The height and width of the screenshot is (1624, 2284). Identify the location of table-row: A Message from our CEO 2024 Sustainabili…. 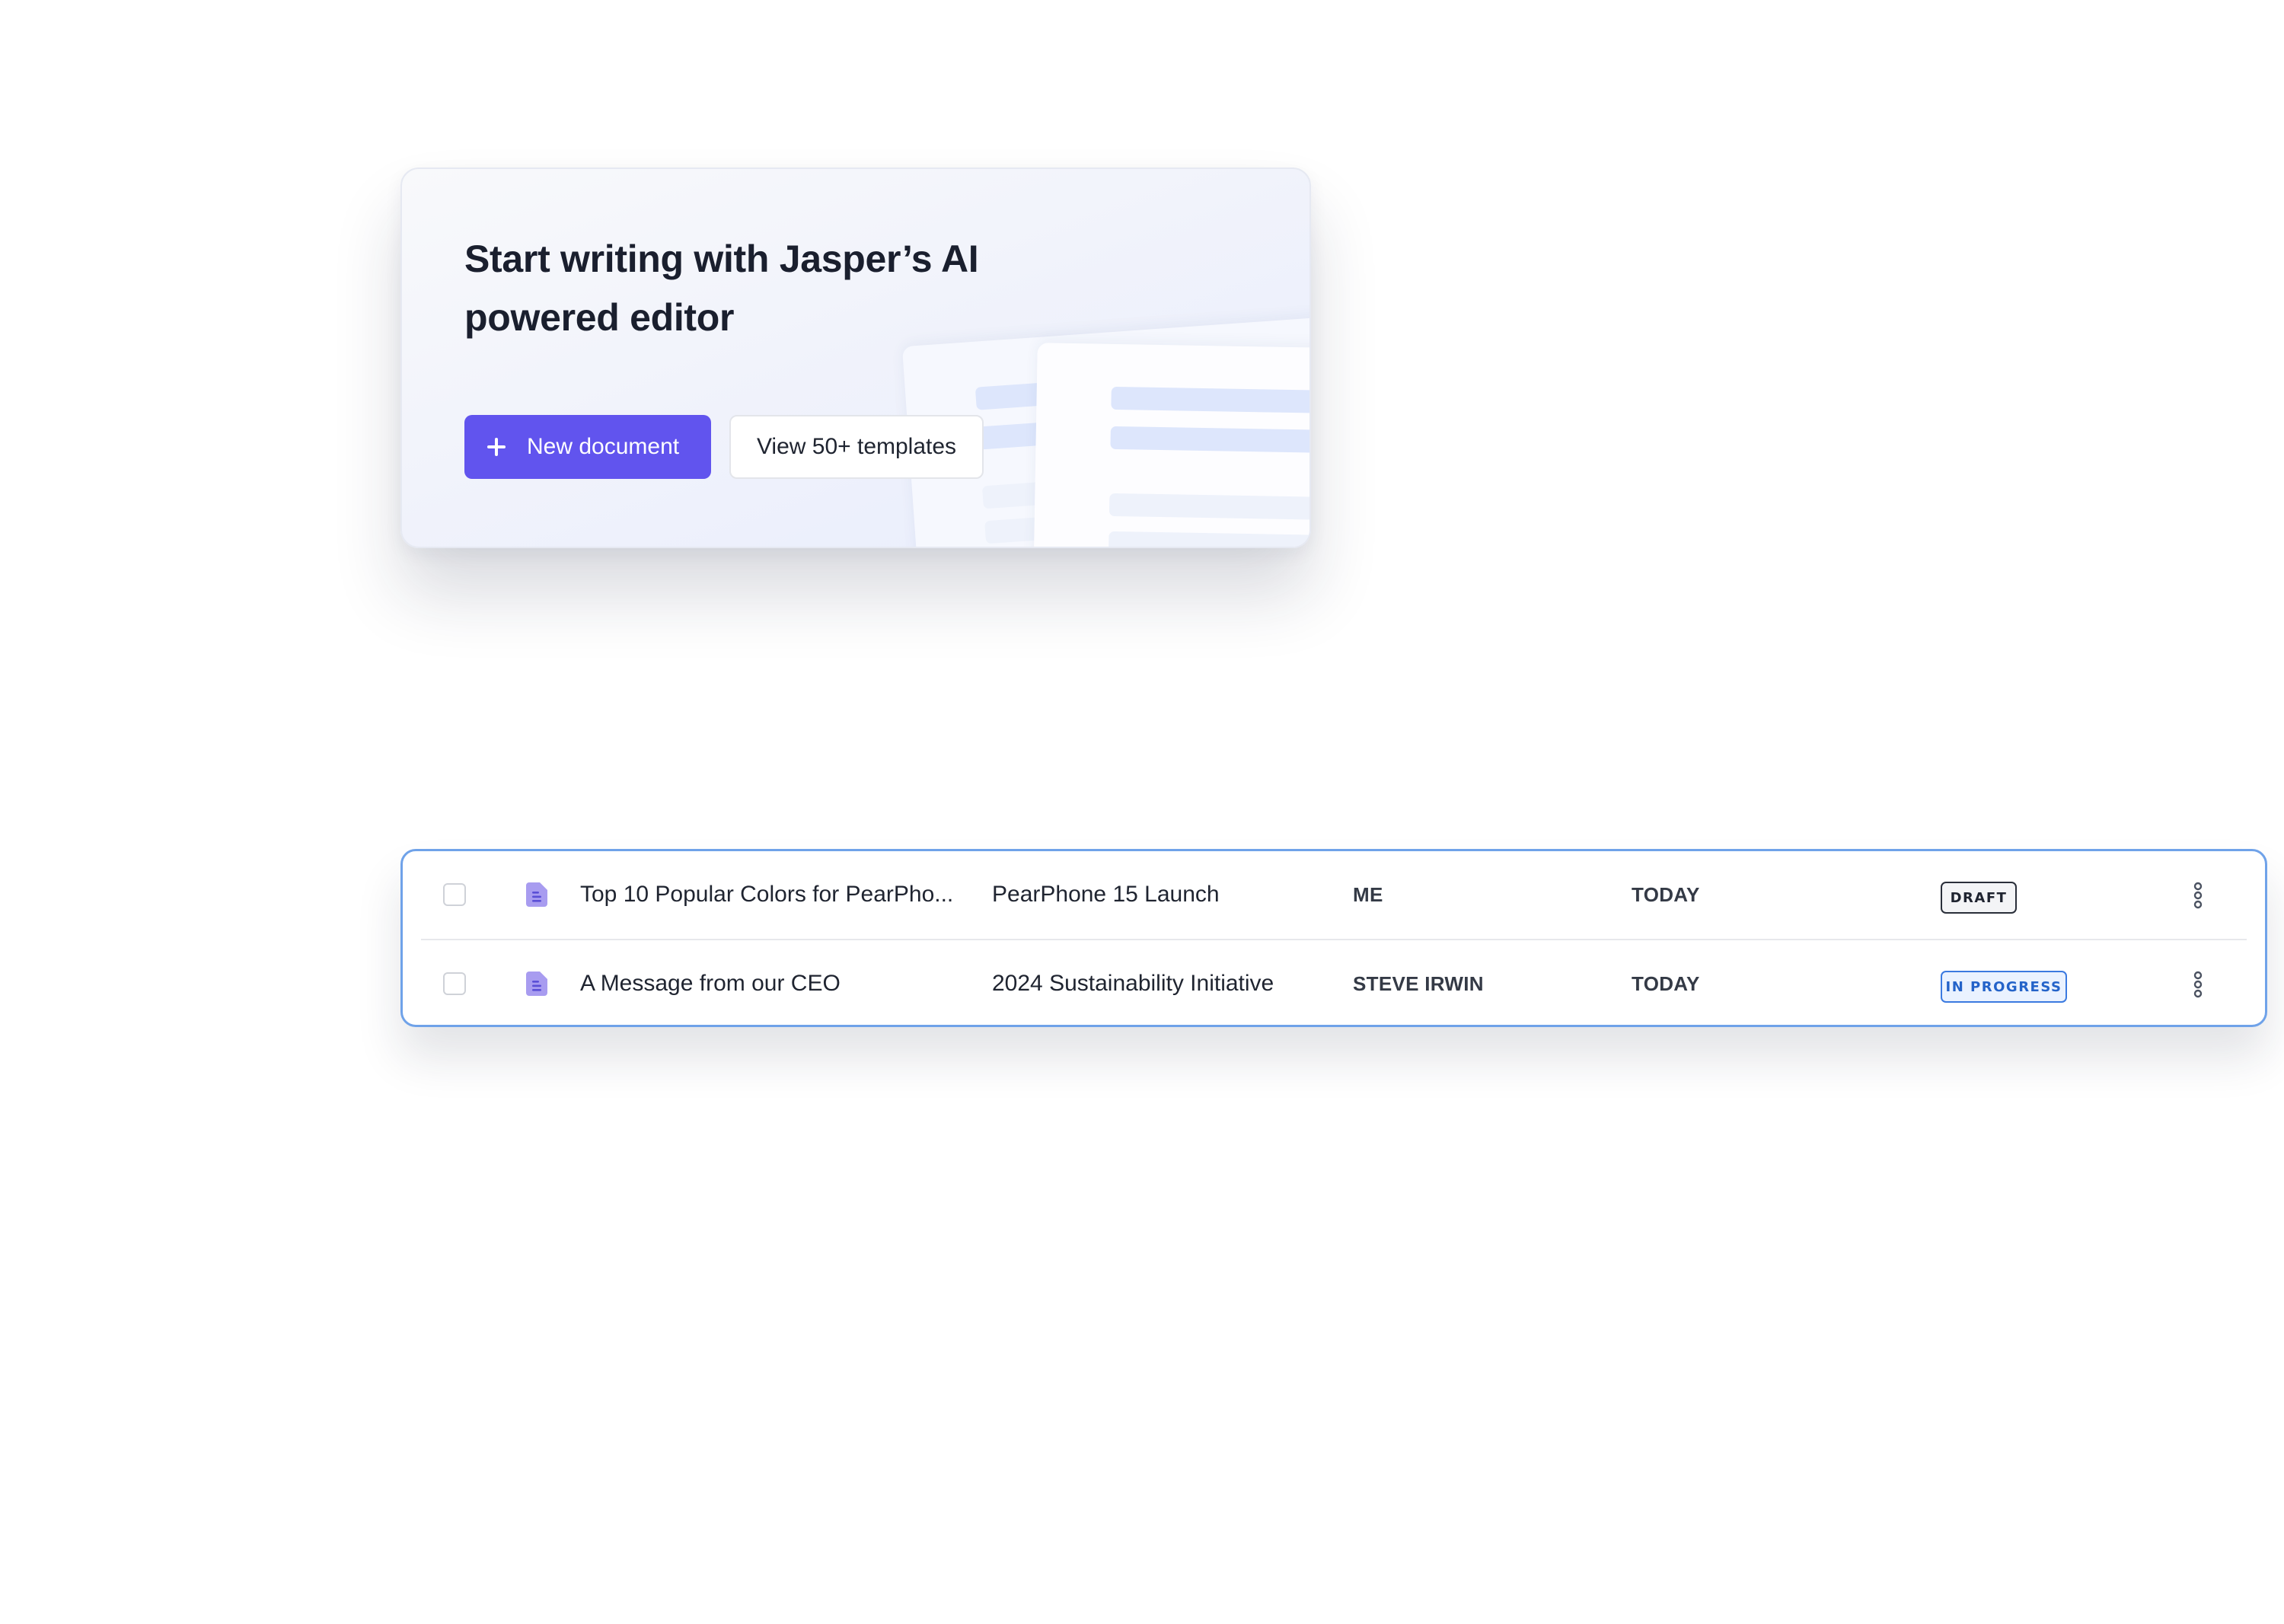
(1334, 983).